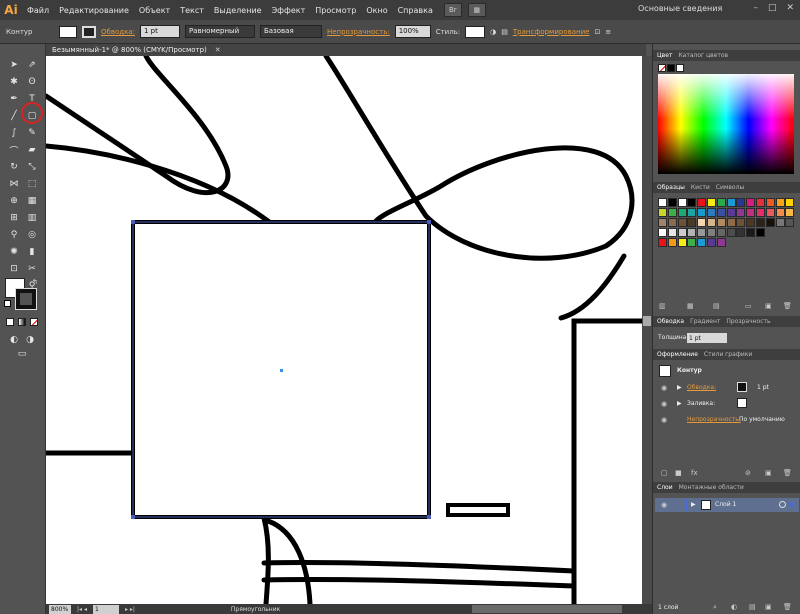 The width and height of the screenshot is (800, 614). I want to click on horizontal-scroll-thumb, so click(547, 609).